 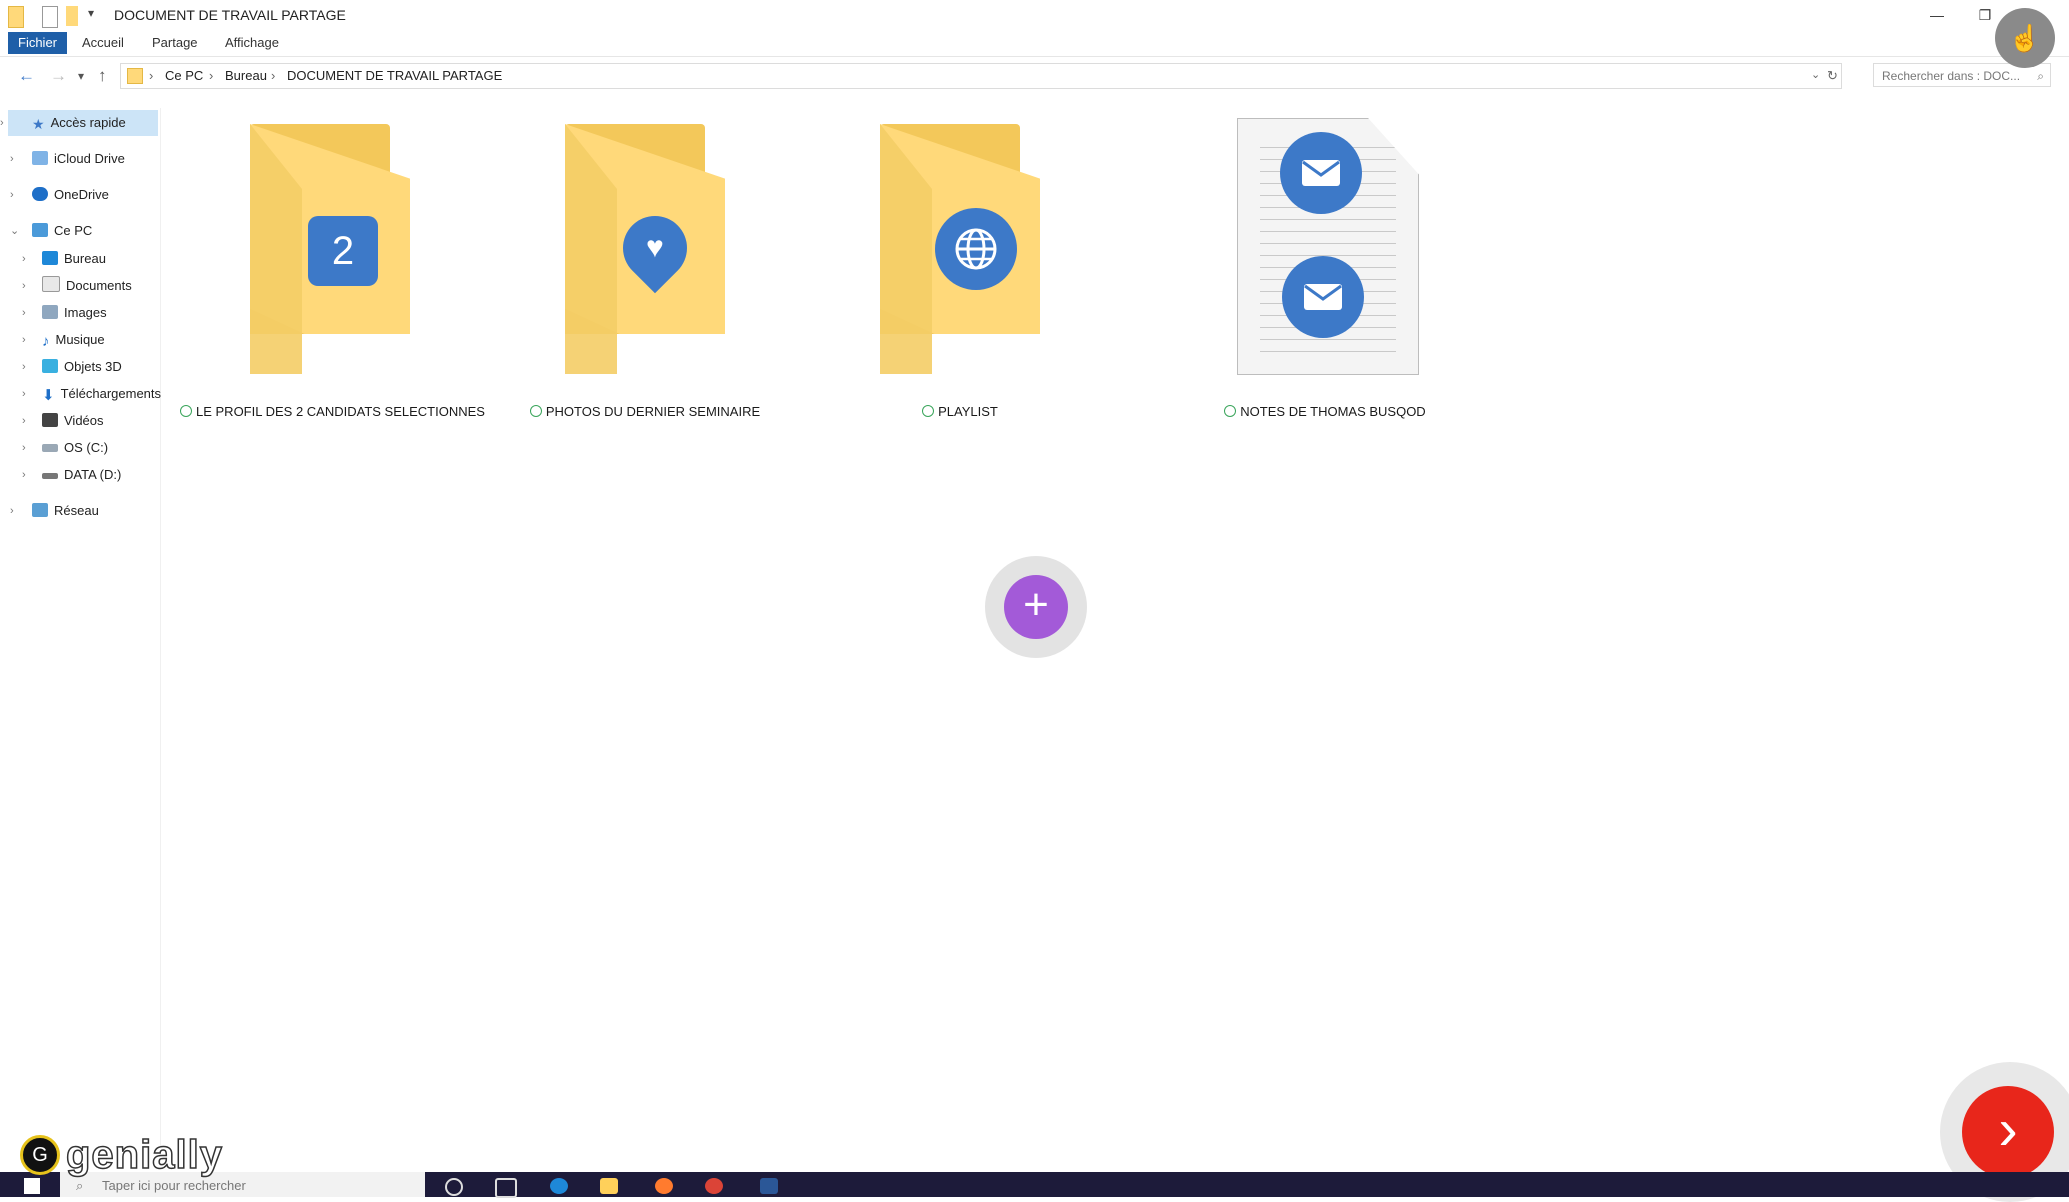 What do you see at coordinates (640, 278) in the screenshot?
I see `file-item-photos: ♥ PHOTOS DU DERNIER SEMINAIRE` at bounding box center [640, 278].